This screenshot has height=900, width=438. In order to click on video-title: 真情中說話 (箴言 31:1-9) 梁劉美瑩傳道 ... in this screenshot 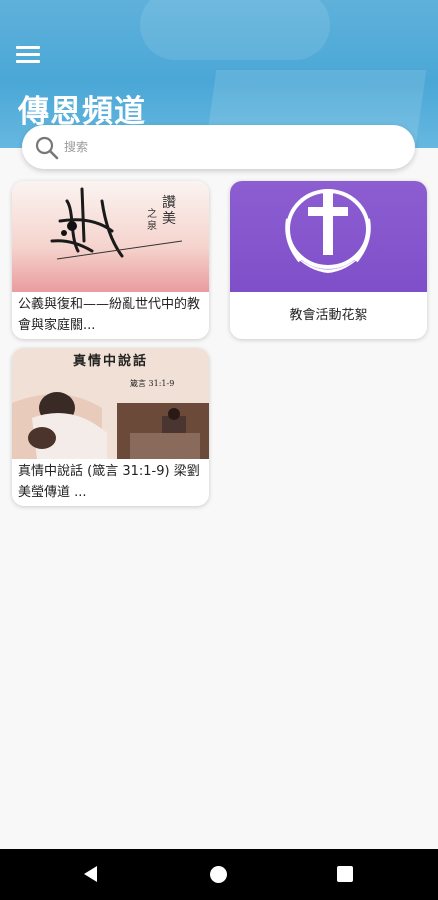, I will do `click(109, 482)`.